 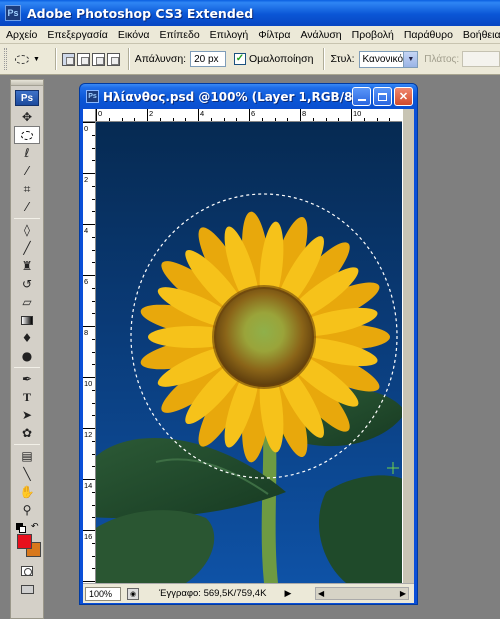 I want to click on toolbox-grip, so click(x=27, y=83).